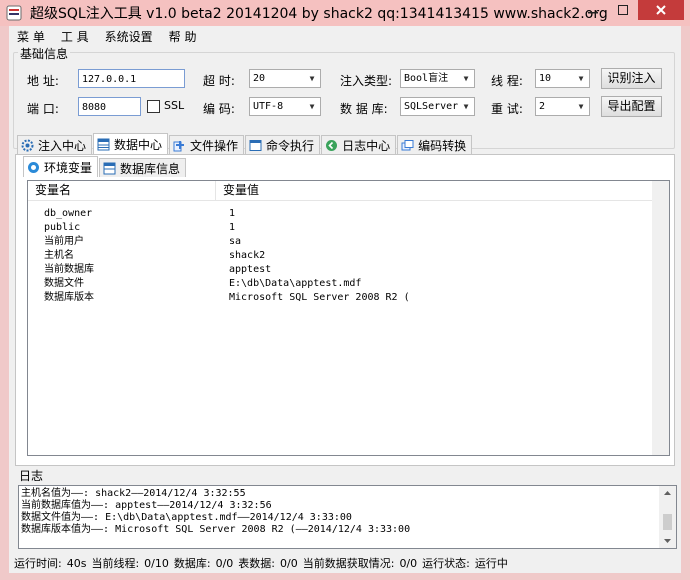 This screenshot has height=580, width=690. I want to click on tables-status-value: 0/0, so click(289, 563).